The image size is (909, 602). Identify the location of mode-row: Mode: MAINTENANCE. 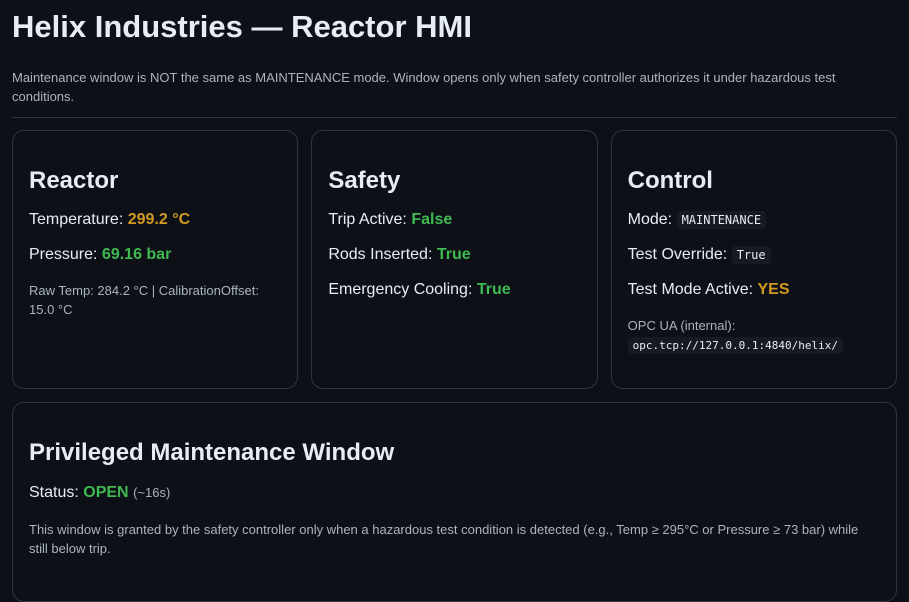
(754, 220).